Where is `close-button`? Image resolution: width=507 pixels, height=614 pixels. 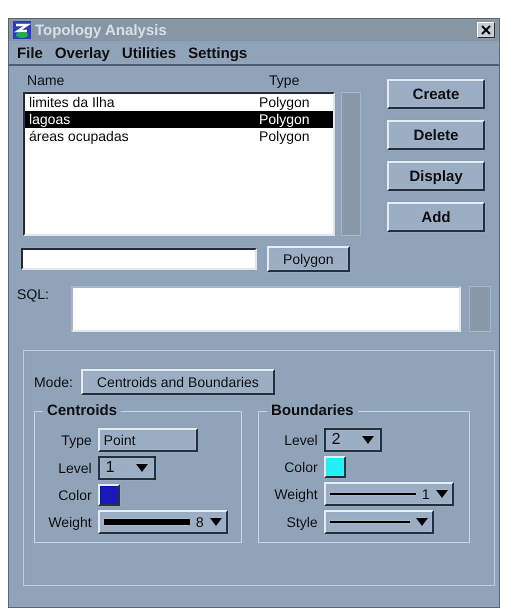
close-button is located at coordinates (486, 30).